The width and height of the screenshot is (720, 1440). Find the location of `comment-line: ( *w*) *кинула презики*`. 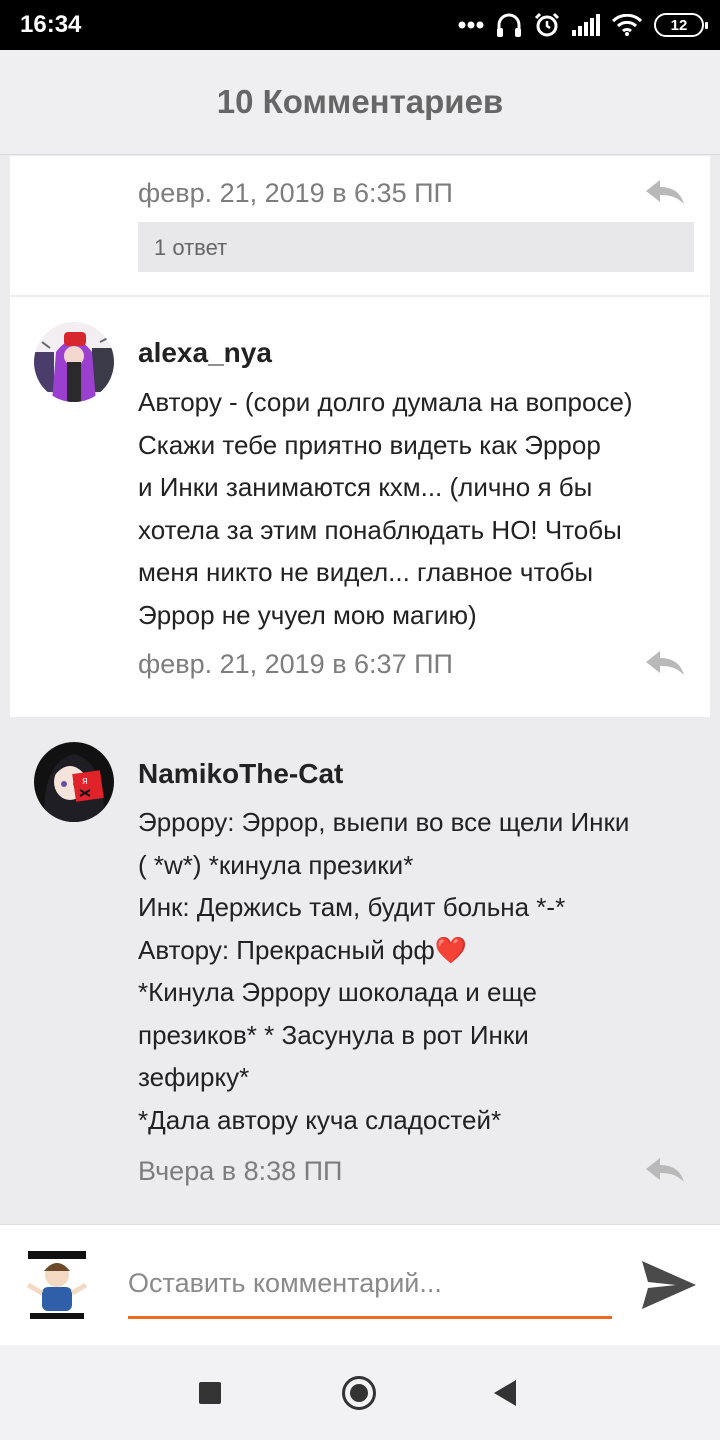

comment-line: ( *w*) *кинула презики* is located at coordinates (276, 864).